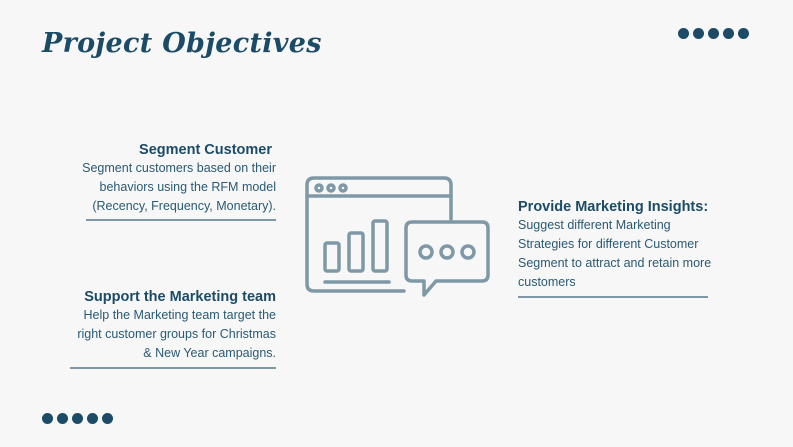  What do you see at coordinates (547, 282) in the screenshot?
I see `objective-text-line: customers` at bounding box center [547, 282].